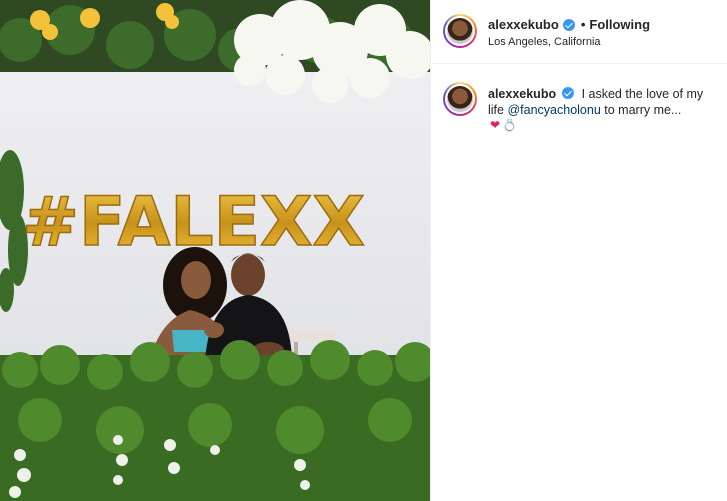  Describe the element at coordinates (495, 125) in the screenshot. I see `heart-emoji-icon: ❤` at that location.